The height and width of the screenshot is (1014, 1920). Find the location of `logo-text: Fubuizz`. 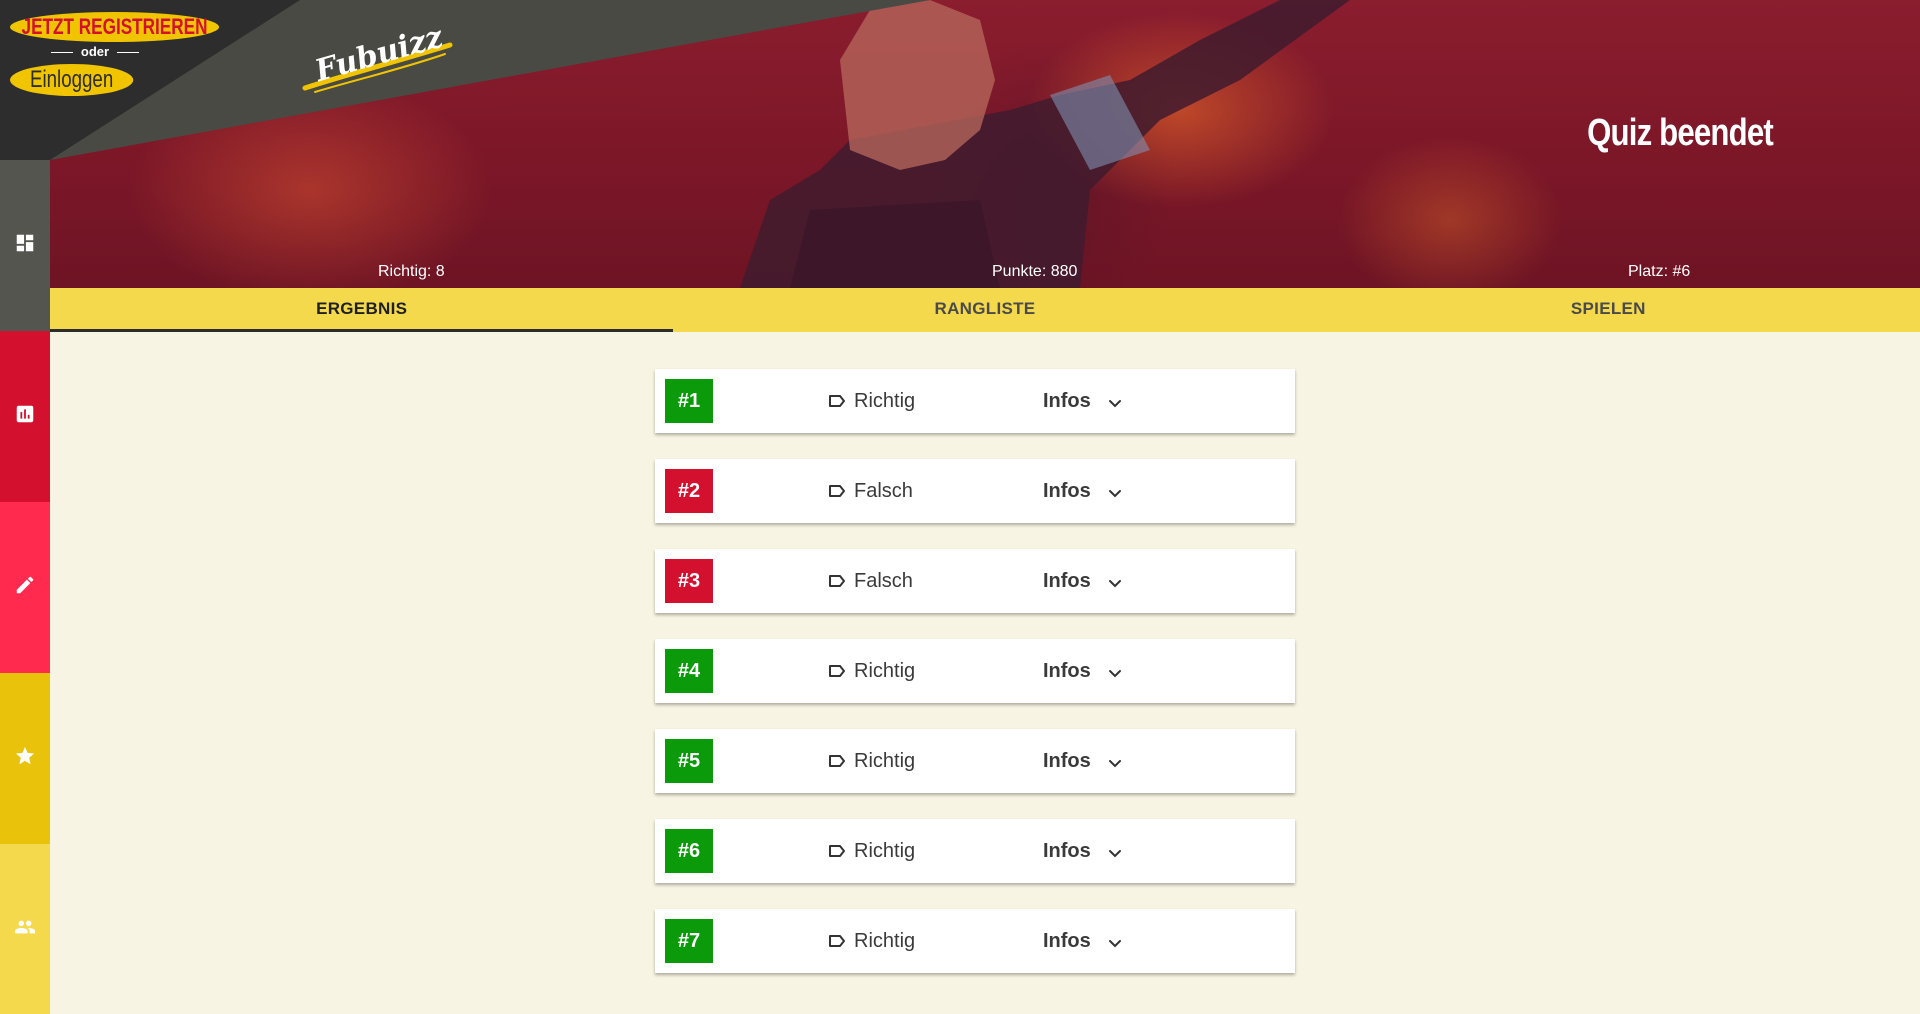

logo-text: Fubuizz is located at coordinates (378, 54).